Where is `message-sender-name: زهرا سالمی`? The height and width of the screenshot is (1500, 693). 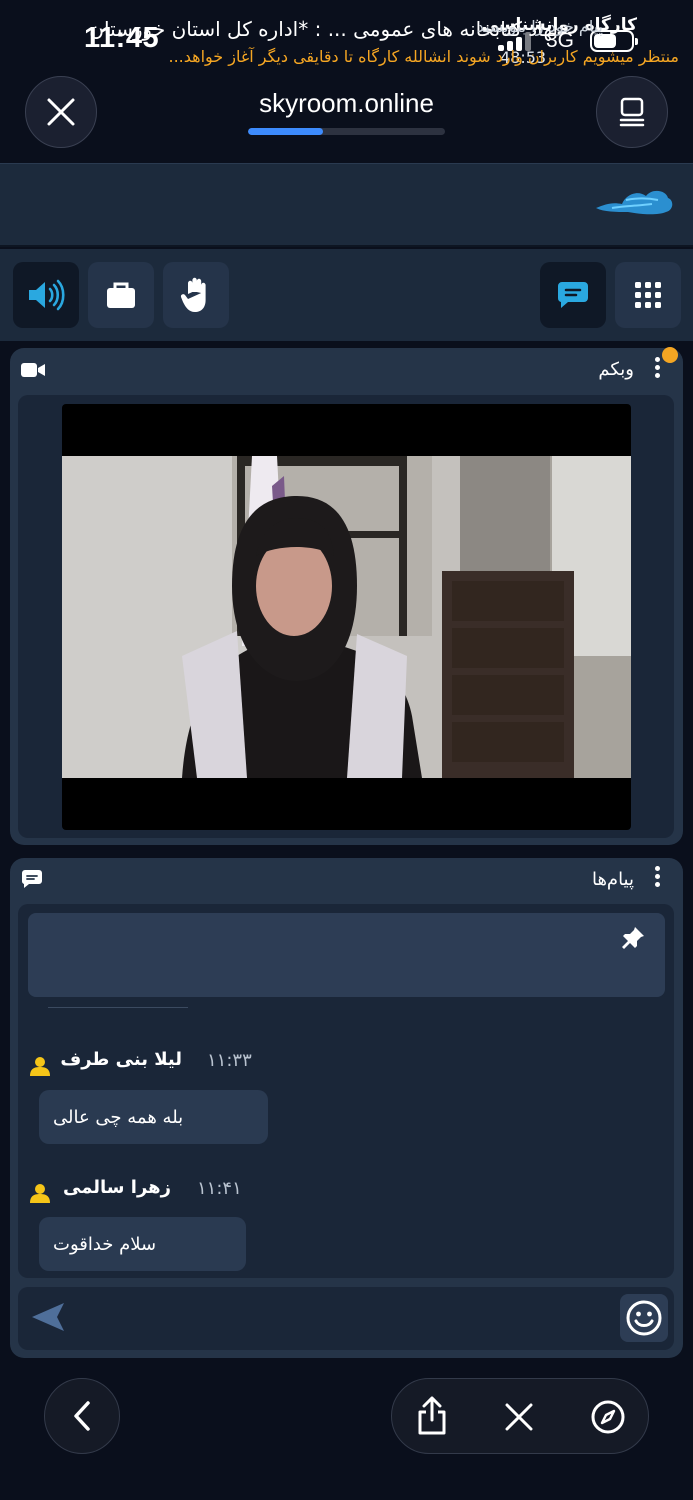 message-sender-name: زهرا سالمی is located at coordinates (117, 1187).